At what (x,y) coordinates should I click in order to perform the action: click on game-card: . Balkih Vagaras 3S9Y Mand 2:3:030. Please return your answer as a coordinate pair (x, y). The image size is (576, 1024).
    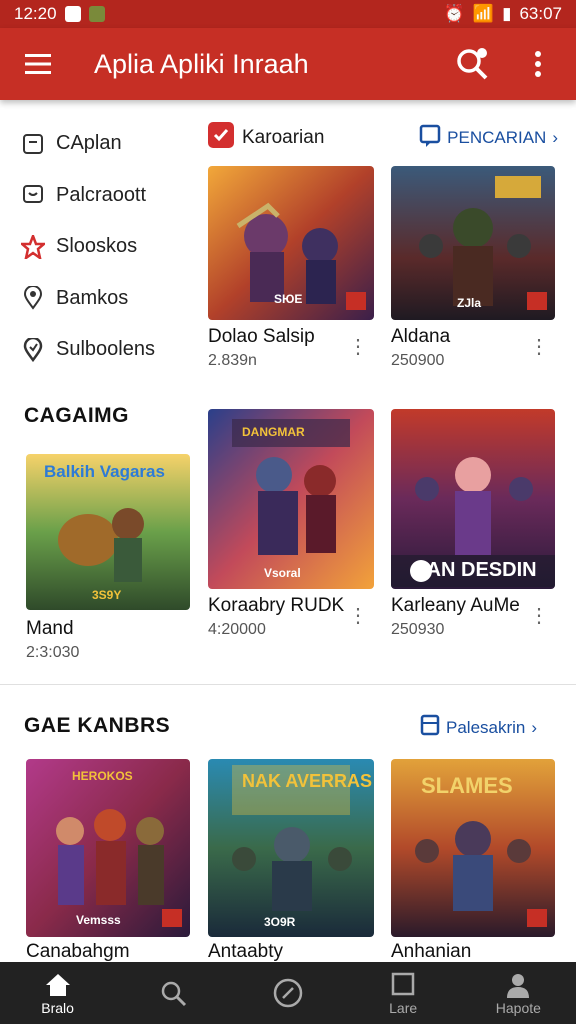
    Looking at the image, I should click on (108, 558).